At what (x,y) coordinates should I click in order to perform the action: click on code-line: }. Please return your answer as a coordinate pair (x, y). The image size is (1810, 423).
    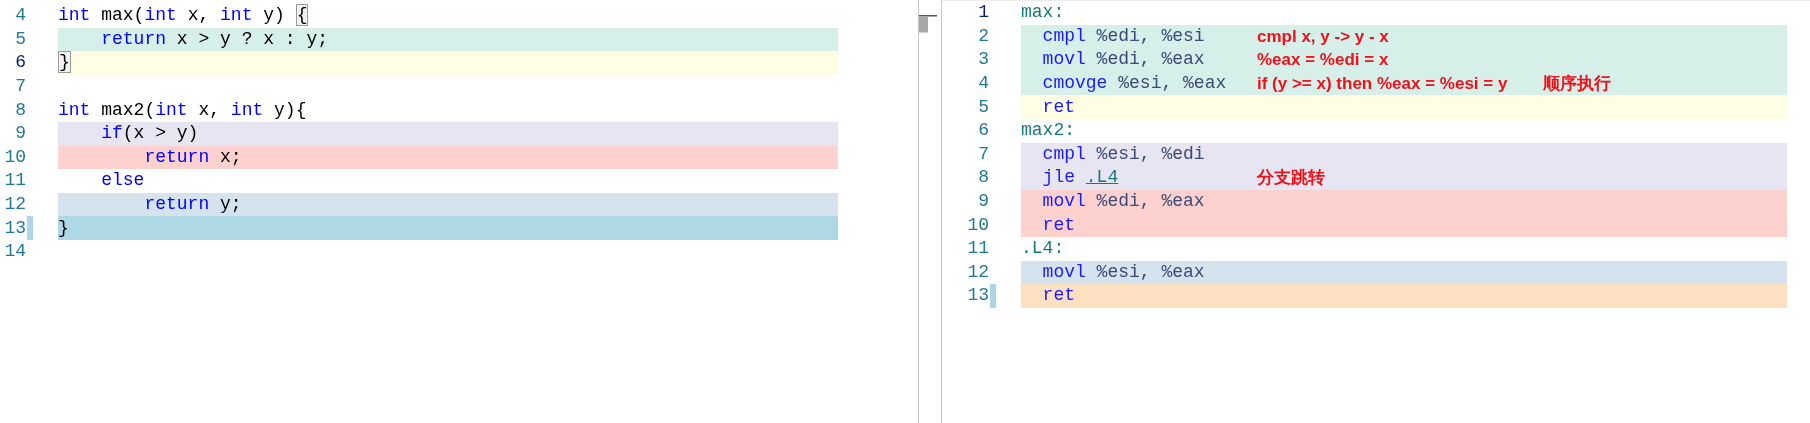
    Looking at the image, I should click on (63, 228).